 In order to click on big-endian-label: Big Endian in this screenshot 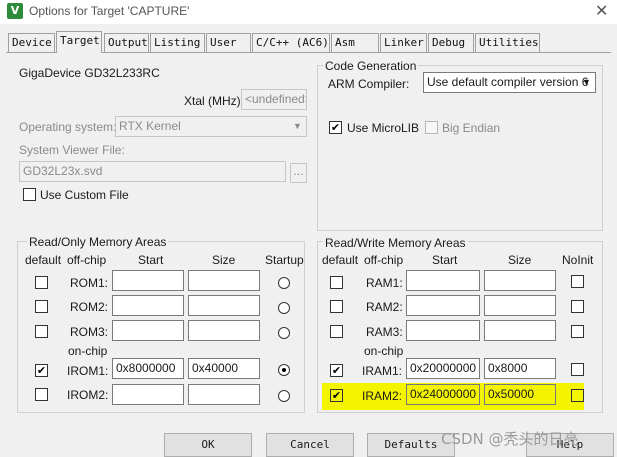, I will do `click(471, 128)`.